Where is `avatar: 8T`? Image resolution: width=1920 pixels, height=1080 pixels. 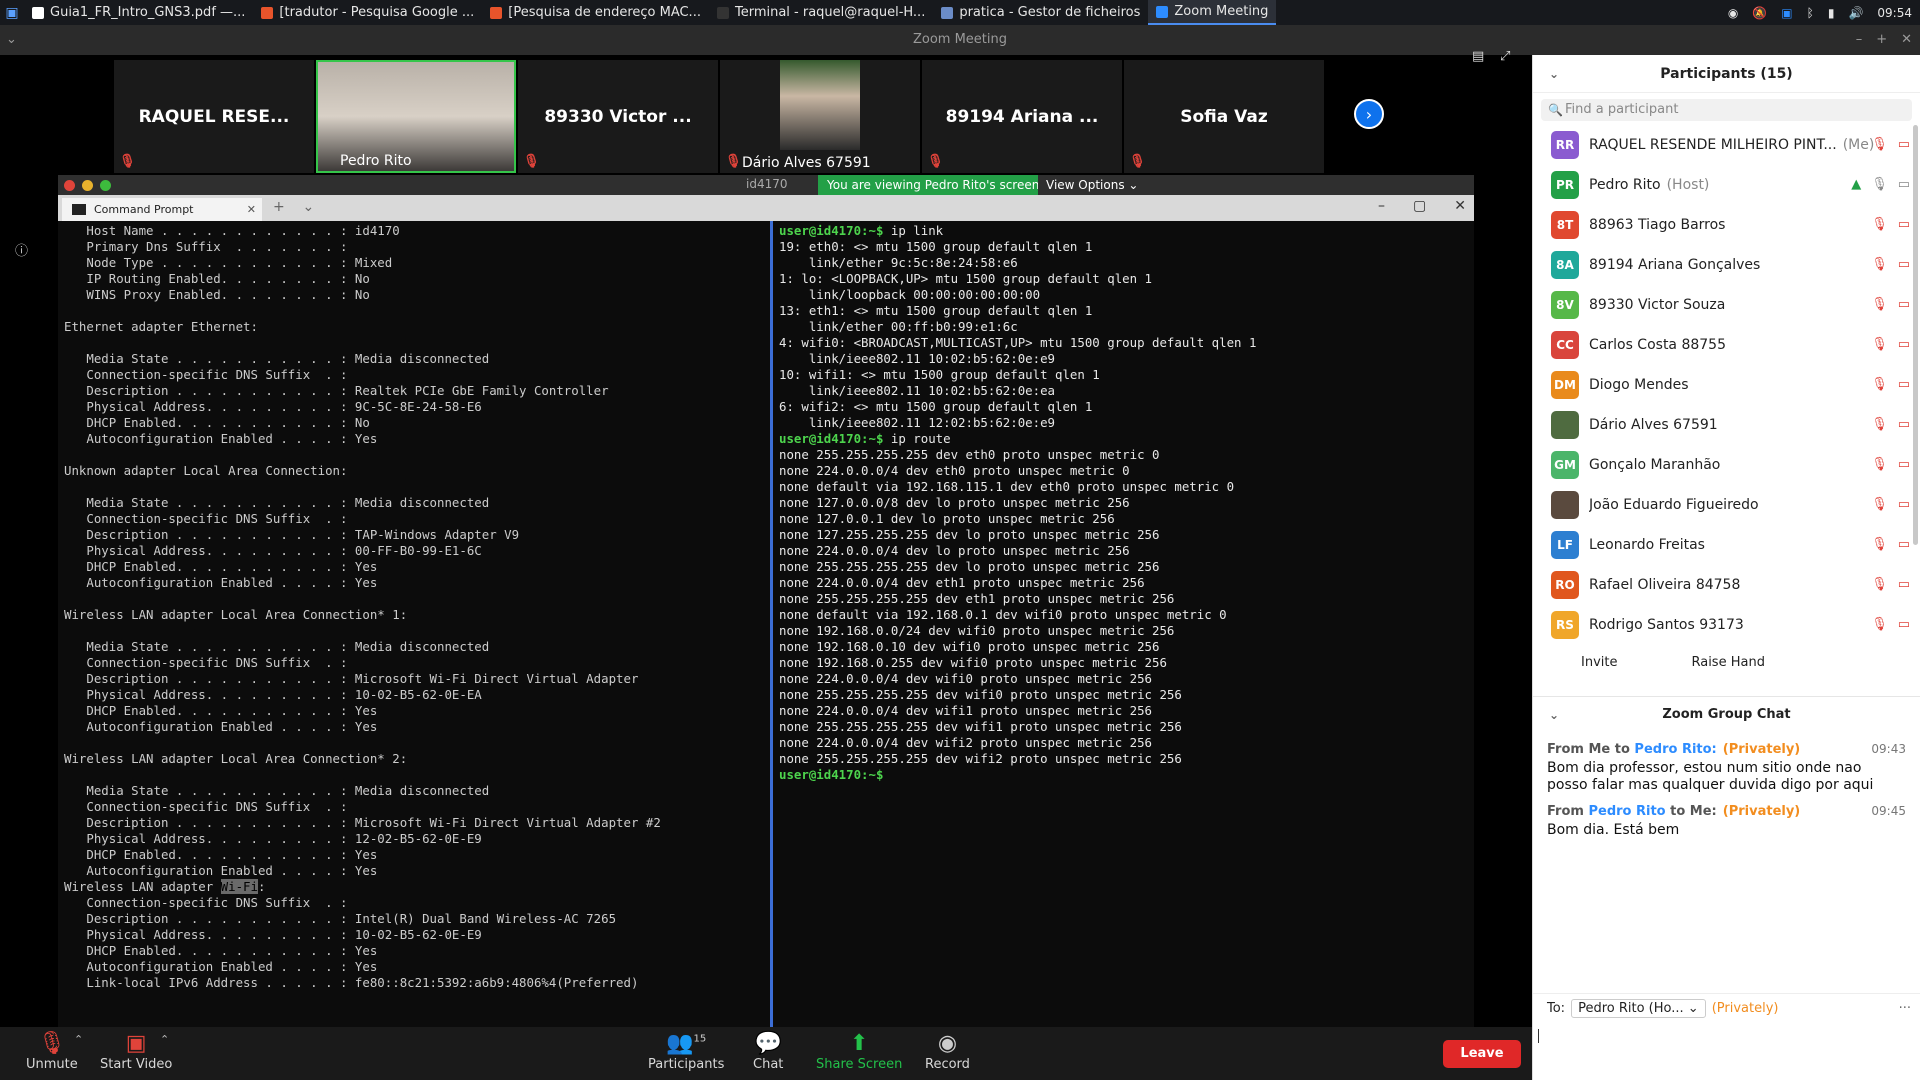
avatar: 8T is located at coordinates (1565, 225).